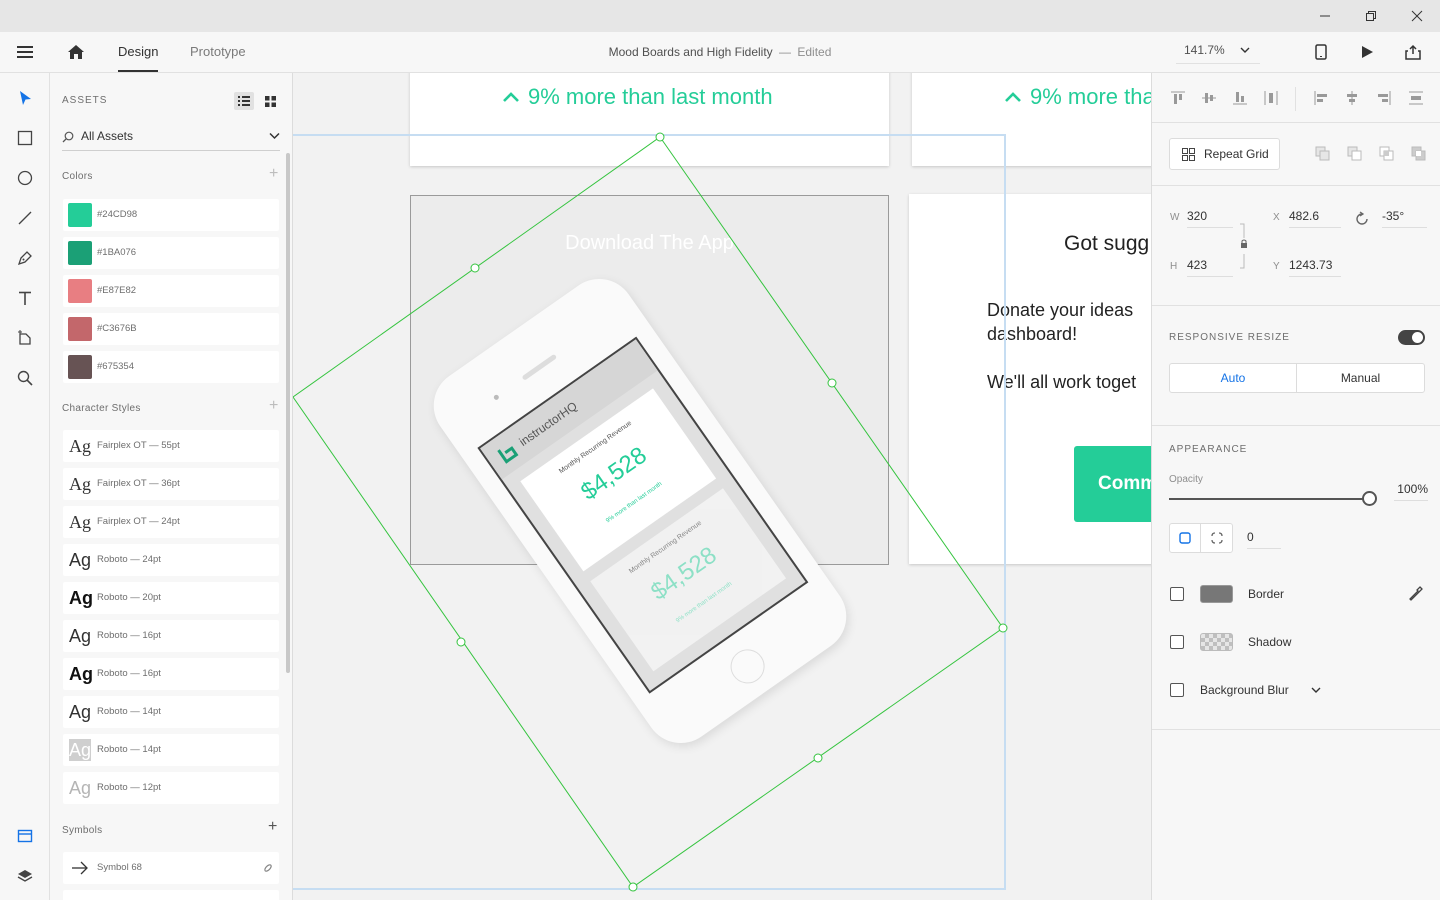  What do you see at coordinates (1264, 538) in the screenshot?
I see `corner-radius-field: 0` at bounding box center [1264, 538].